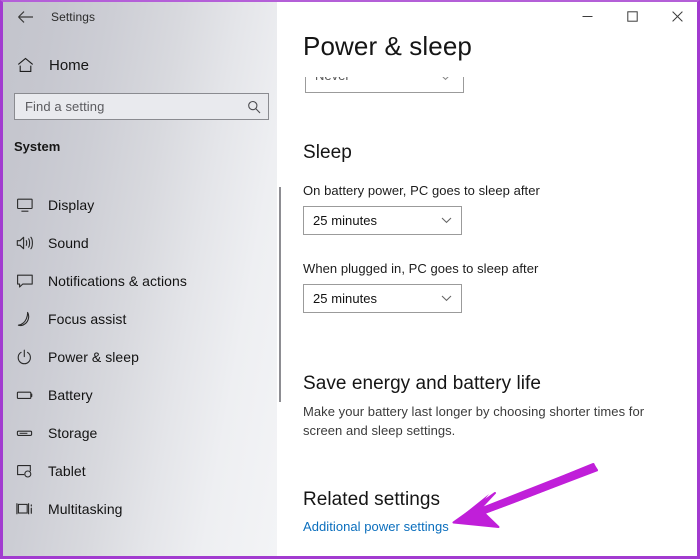 Image resolution: width=700 pixels, height=559 pixels. Describe the element at coordinates (32, 205) in the screenshot. I see `monitor-icon` at that location.